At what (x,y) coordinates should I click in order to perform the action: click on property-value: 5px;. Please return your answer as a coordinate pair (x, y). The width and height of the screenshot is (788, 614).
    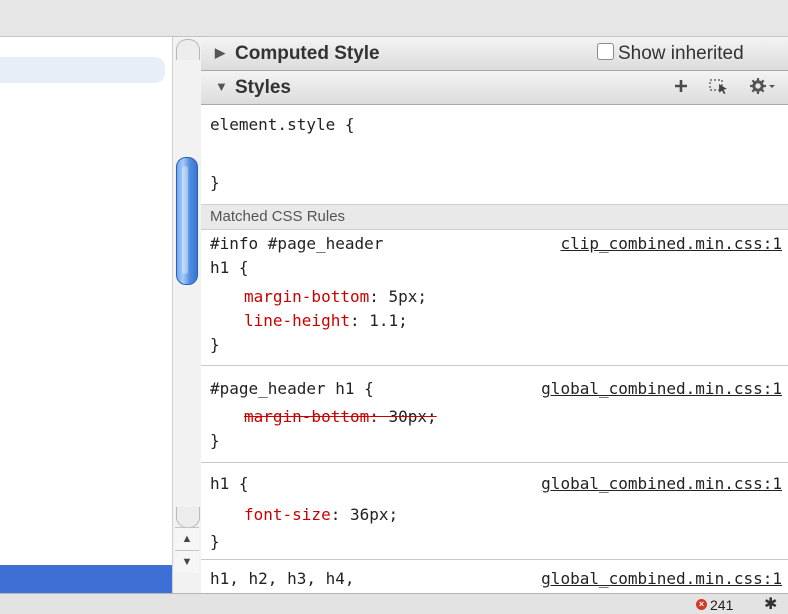
    Looking at the image, I should click on (408, 296).